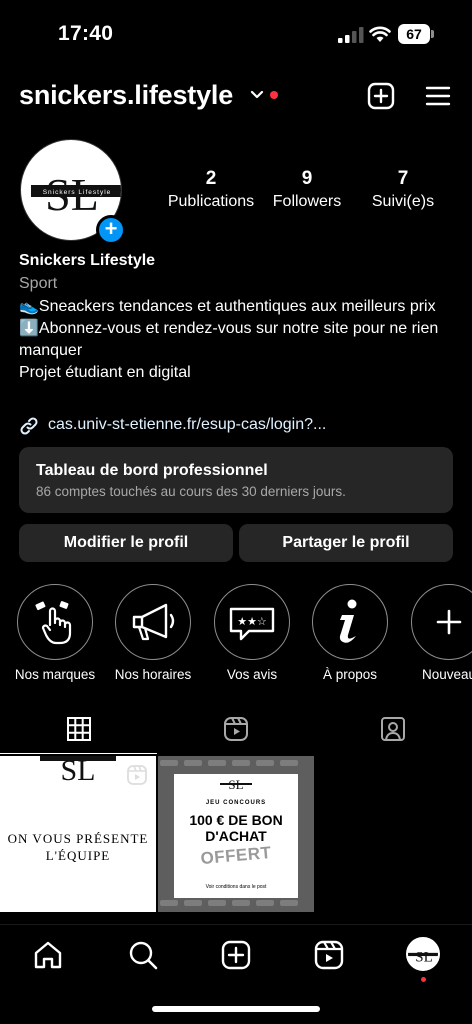  Describe the element at coordinates (111, 230) in the screenshot. I see `add-story-button: +` at that location.